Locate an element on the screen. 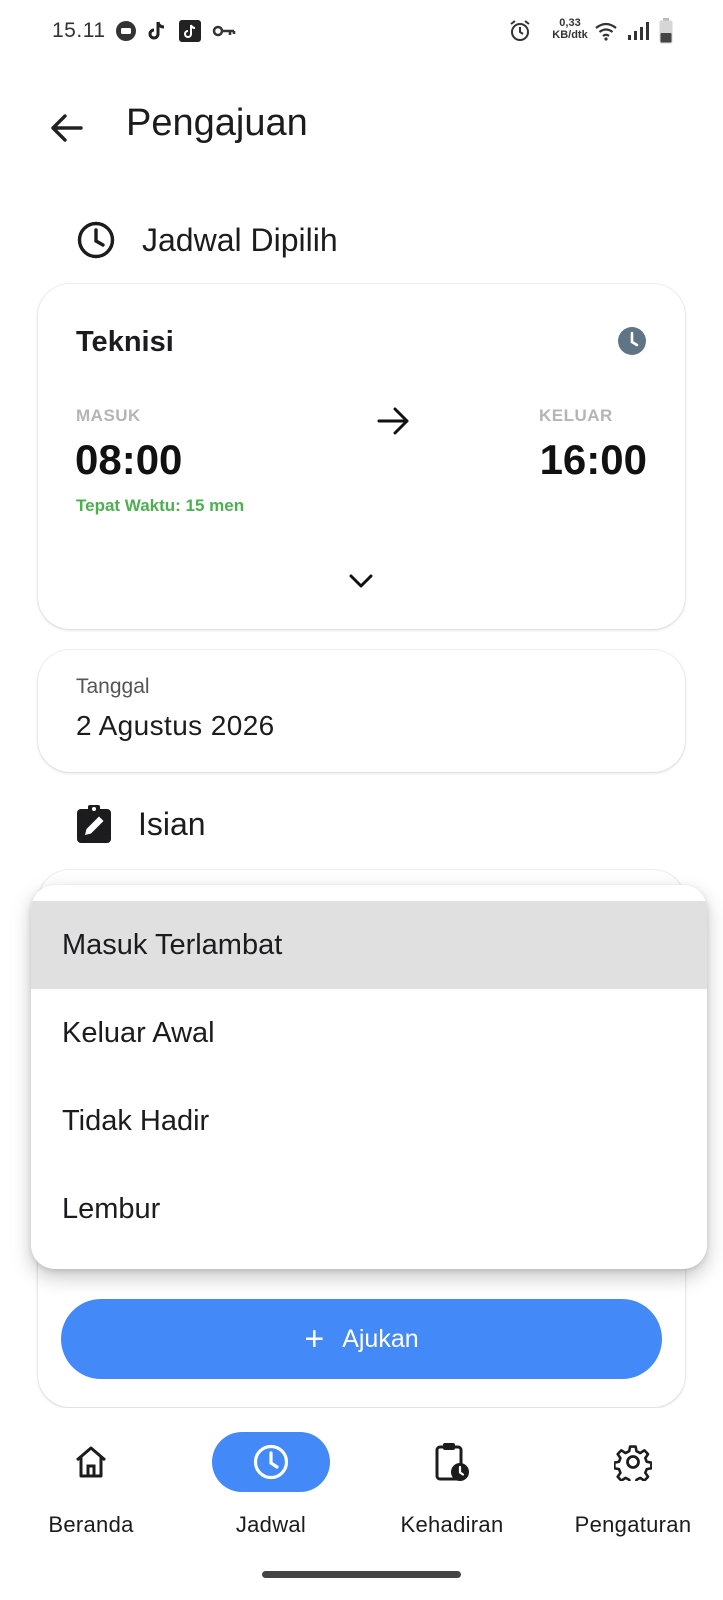 This screenshot has height=1600, width=723. arrow-right-icon is located at coordinates (394, 421).